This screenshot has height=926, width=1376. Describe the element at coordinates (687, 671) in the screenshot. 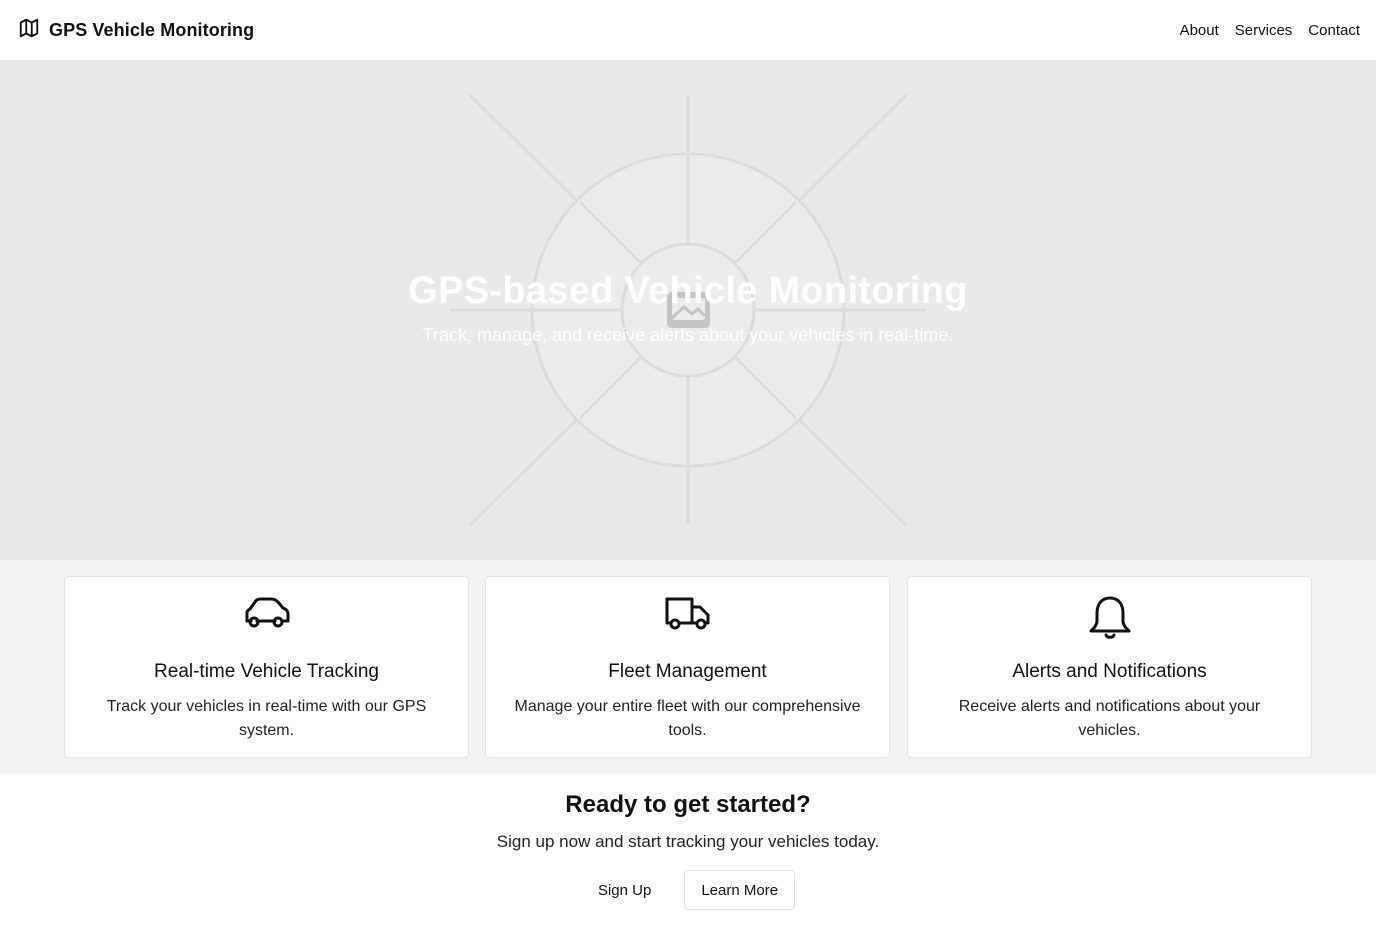

I see `feature-title: Fleet Management` at that location.